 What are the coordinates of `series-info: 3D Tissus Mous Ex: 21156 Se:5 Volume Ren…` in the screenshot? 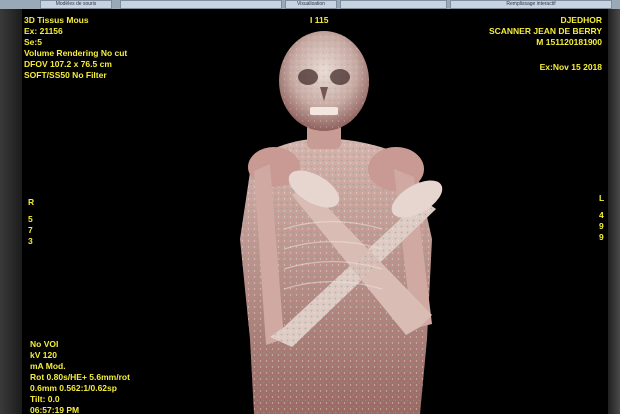 It's located at (75, 48).